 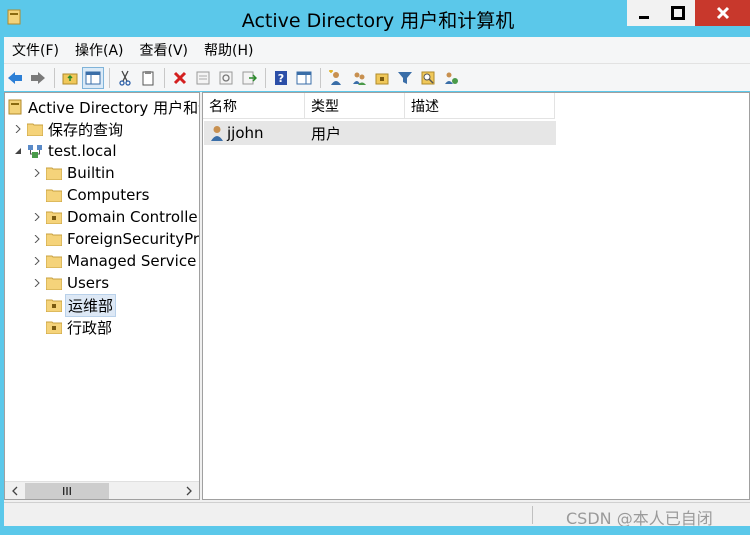 I want to click on tree-item-label: test.local, so click(x=82, y=151).